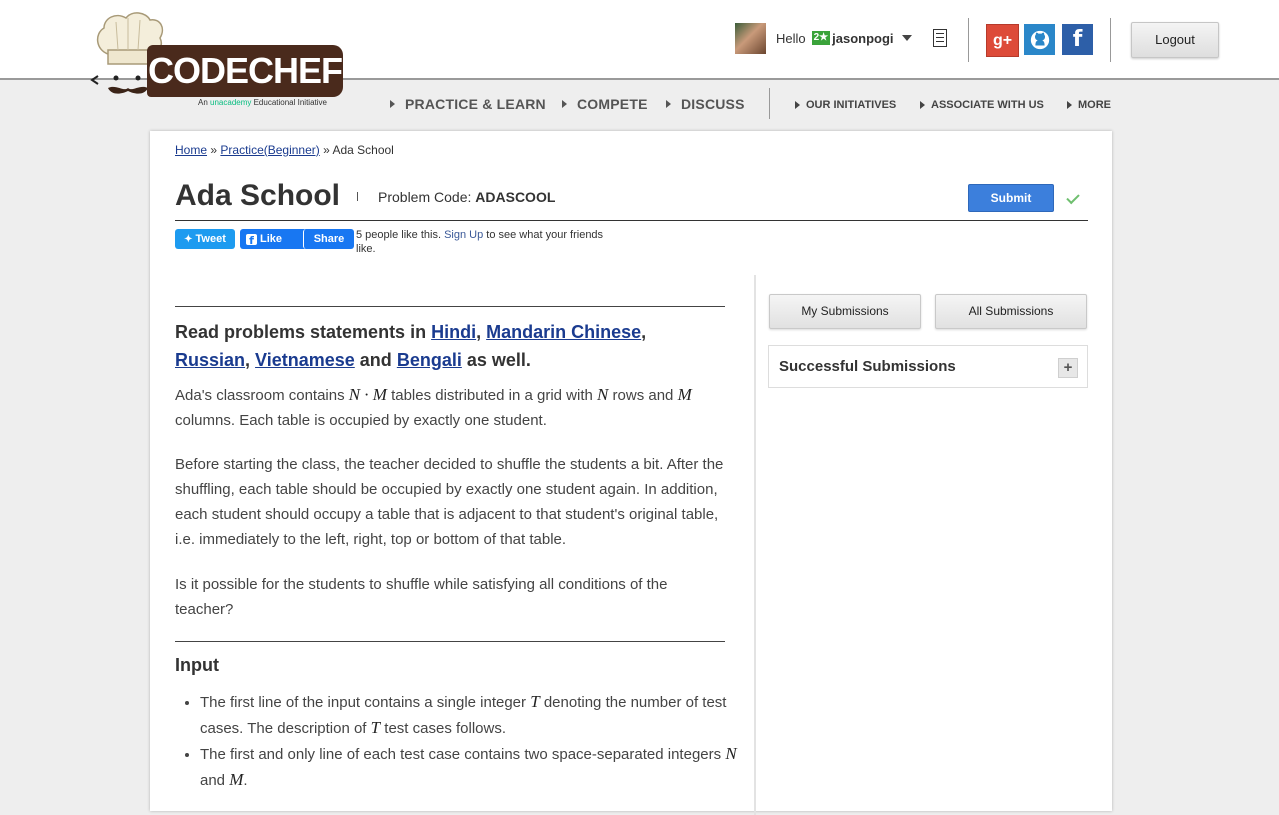 Image resolution: width=1279 pixels, height=815 pixels. Describe the element at coordinates (205, 239) in the screenshot. I see `tweet-button: ✦ Tweet` at that location.